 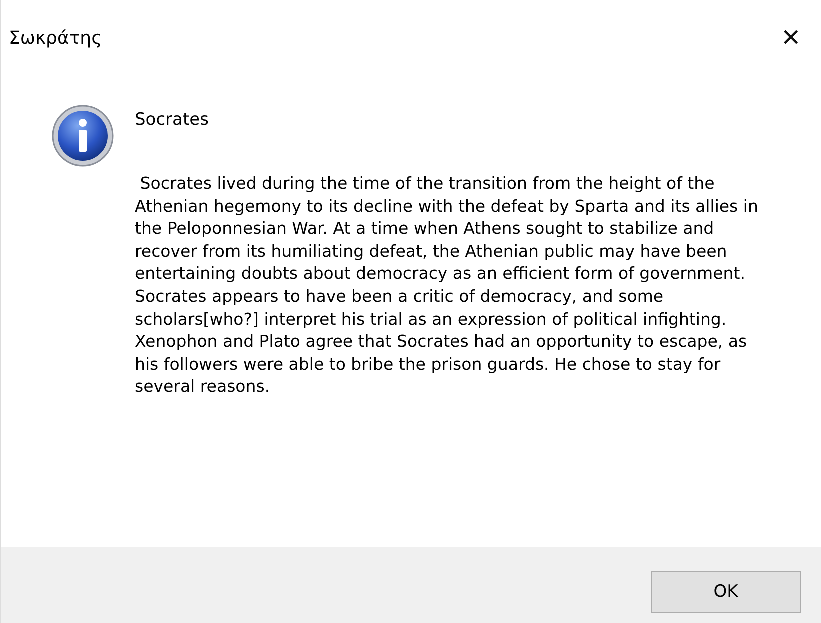 What do you see at coordinates (83, 136) in the screenshot?
I see `info-icon` at bounding box center [83, 136].